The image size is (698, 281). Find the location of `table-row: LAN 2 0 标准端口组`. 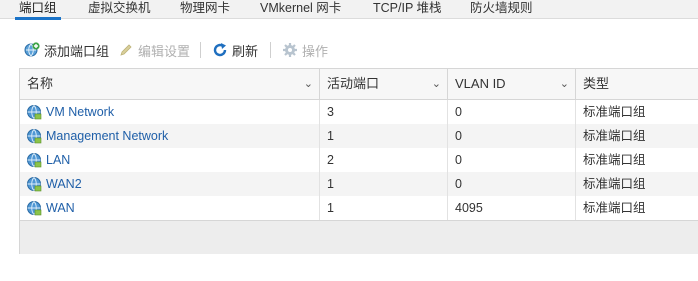

table-row: LAN 2 0 标准端口组 is located at coordinates (359, 160).